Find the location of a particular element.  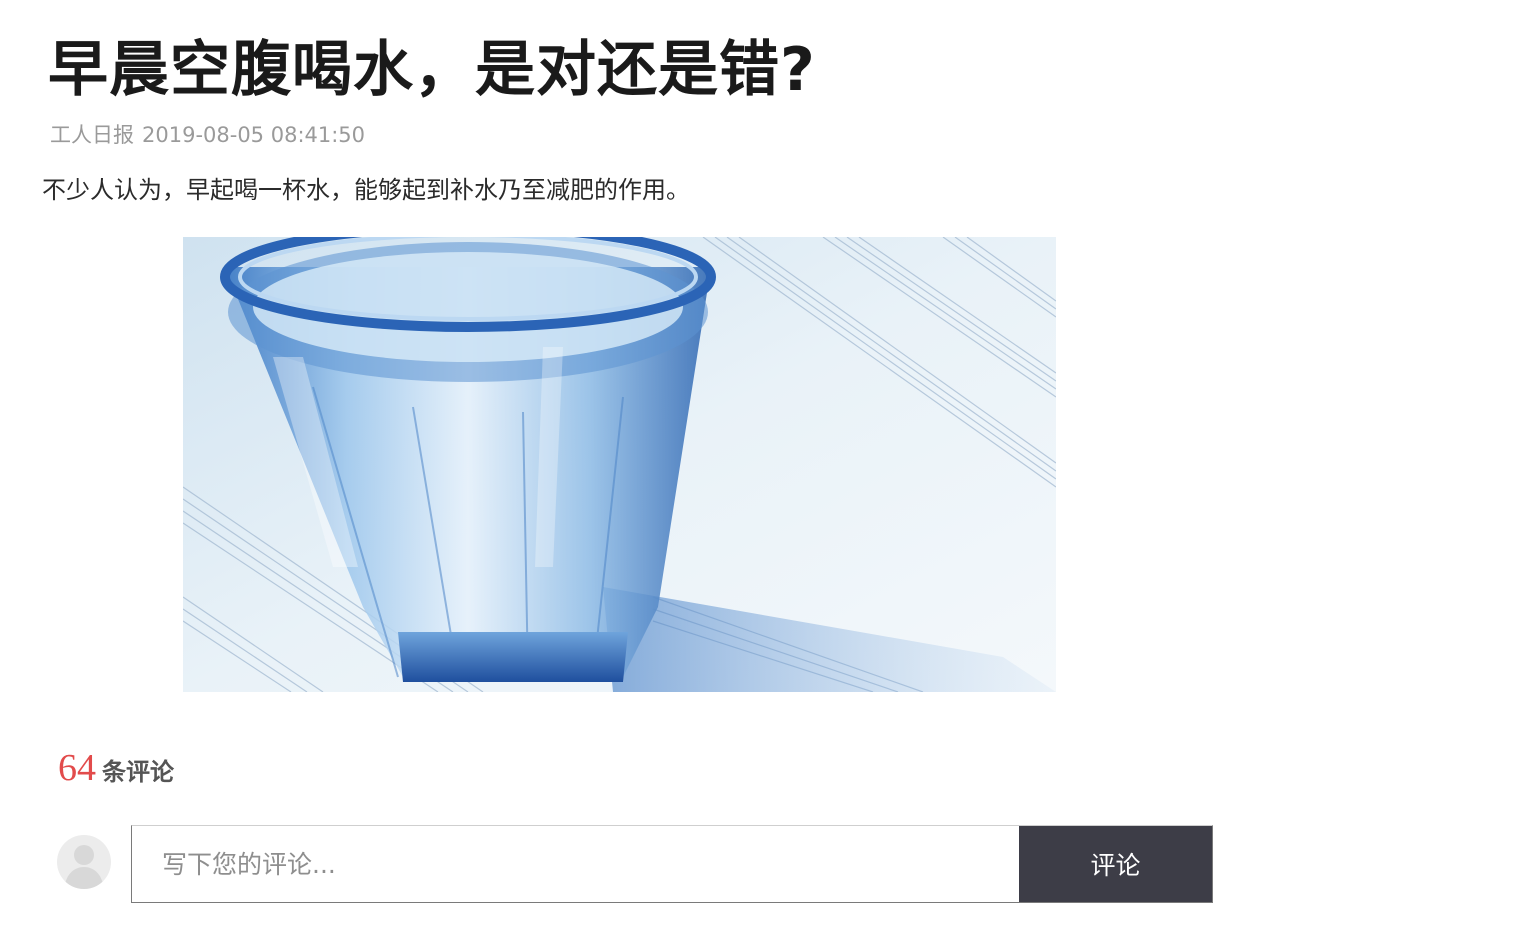

comment-input is located at coordinates (575, 864).